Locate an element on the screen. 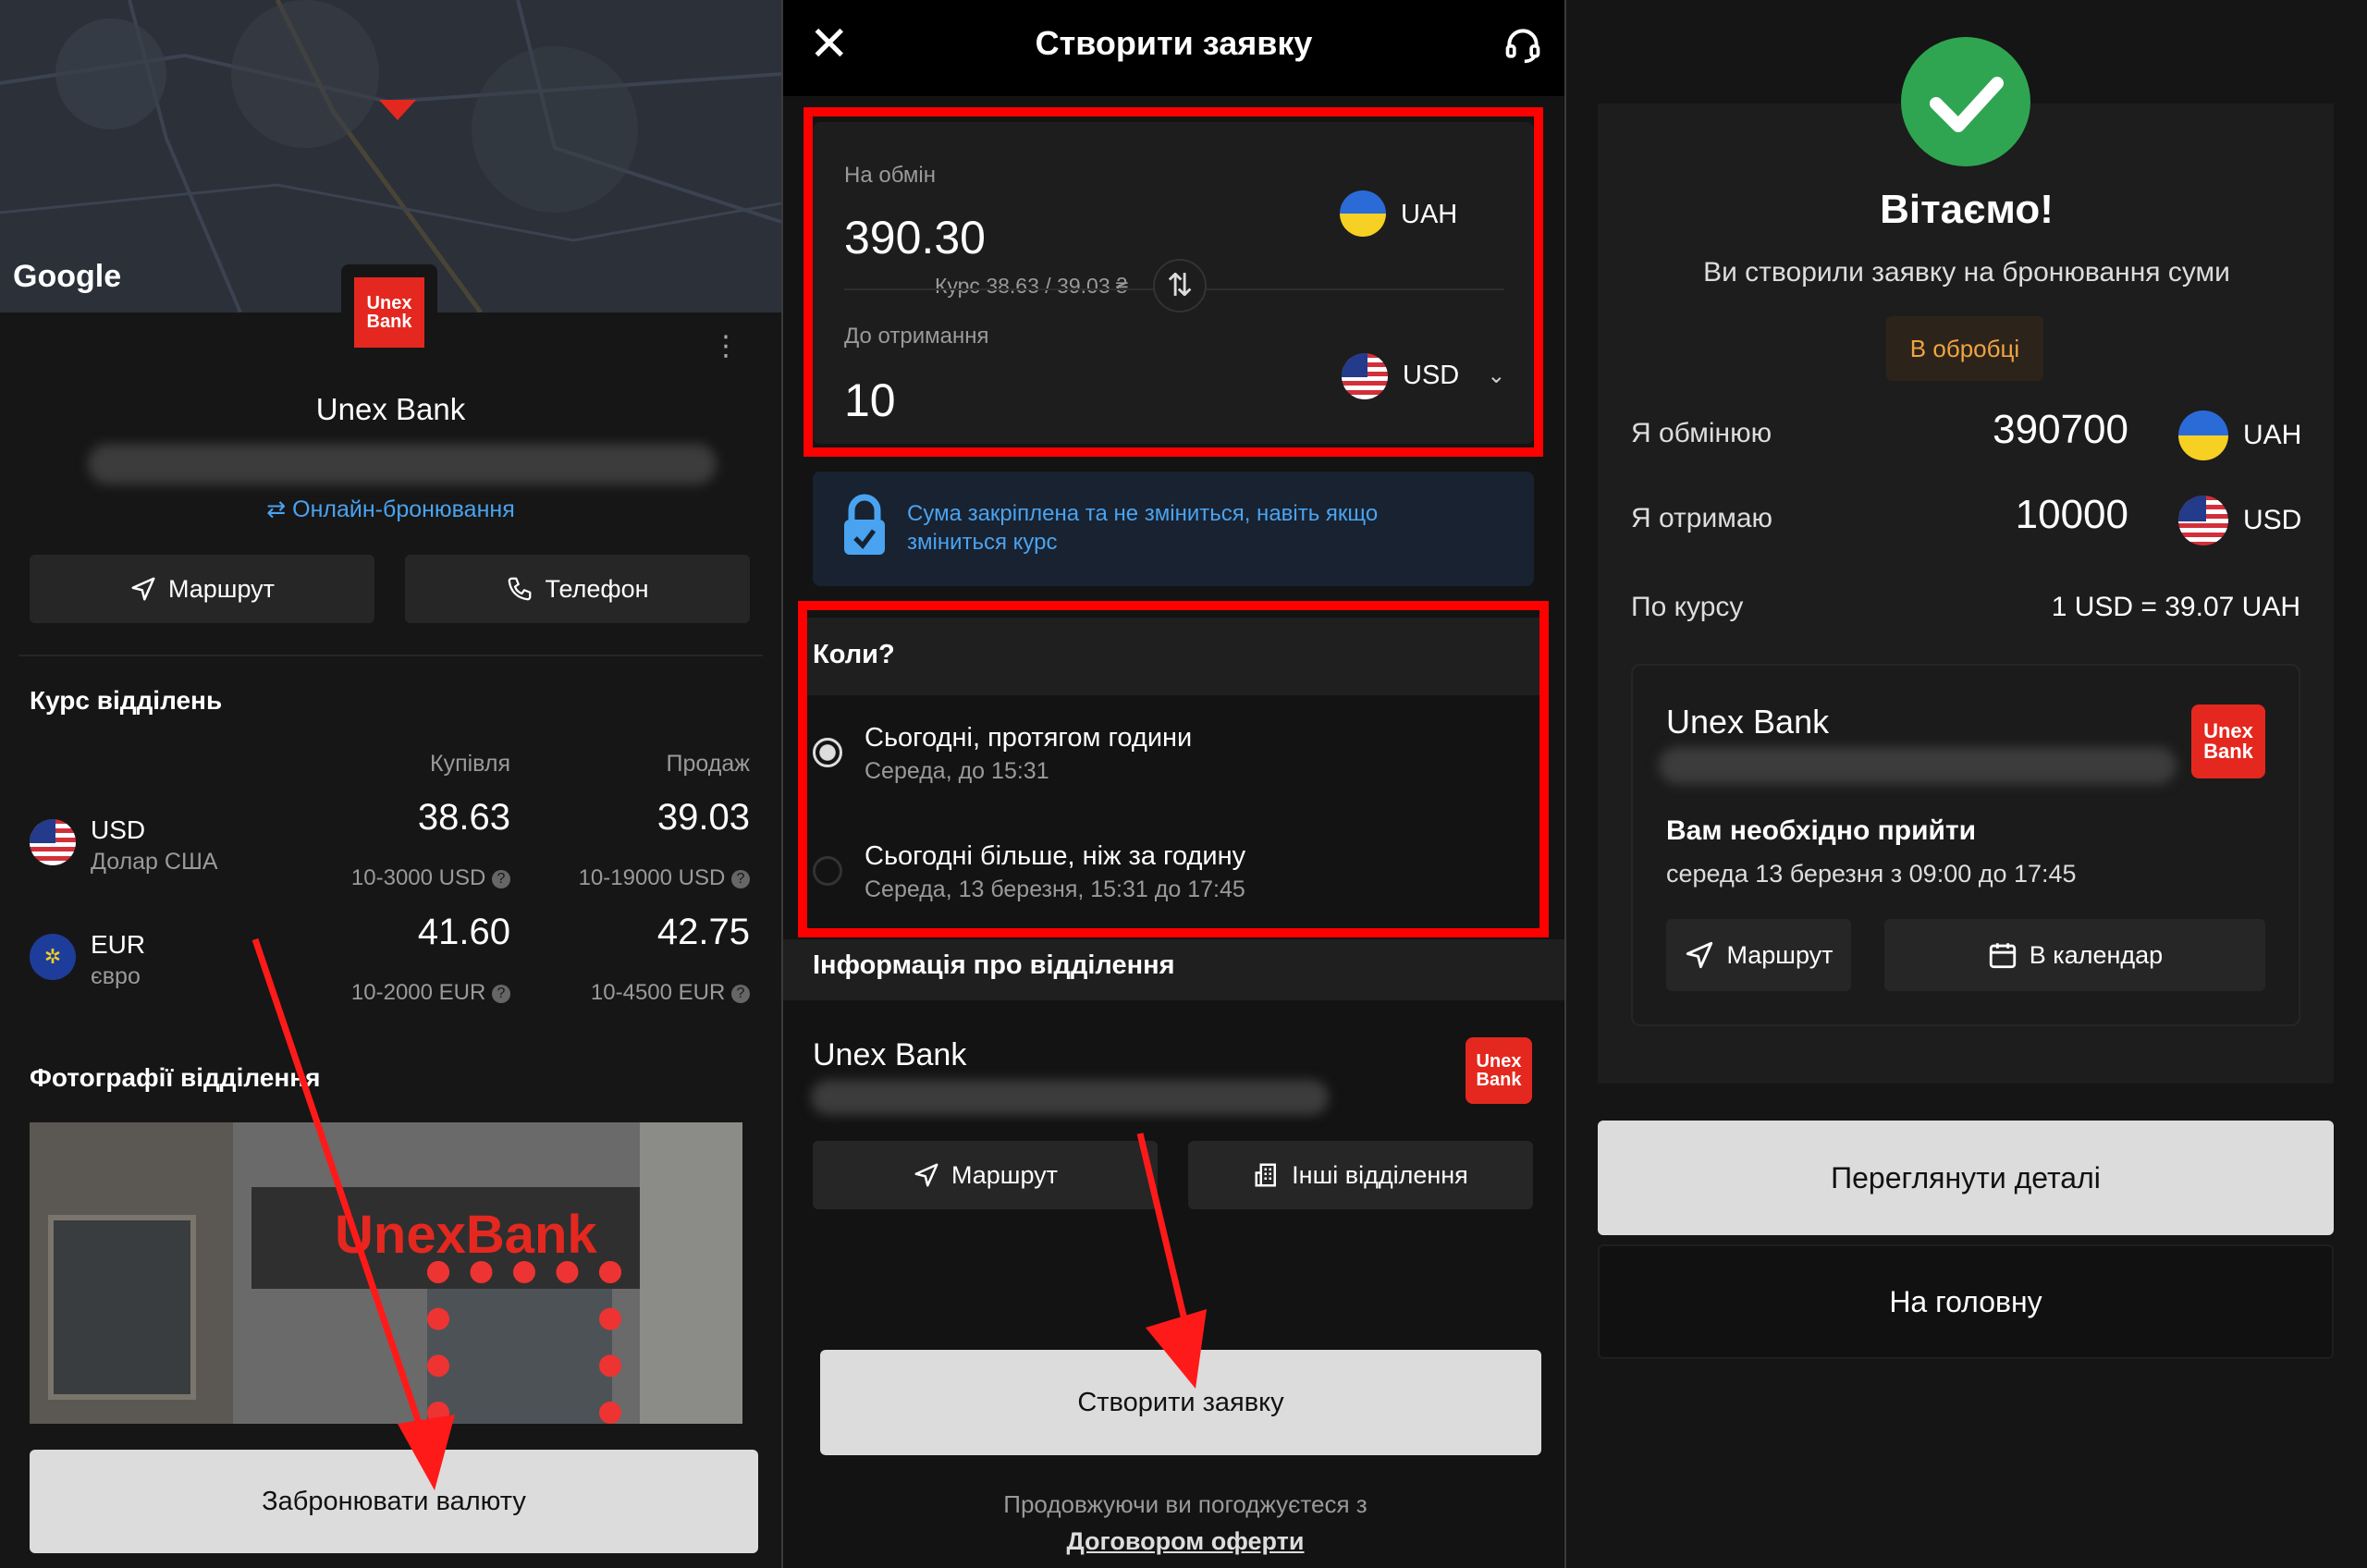  photos-title: Фотографії відділення is located at coordinates (175, 1077).